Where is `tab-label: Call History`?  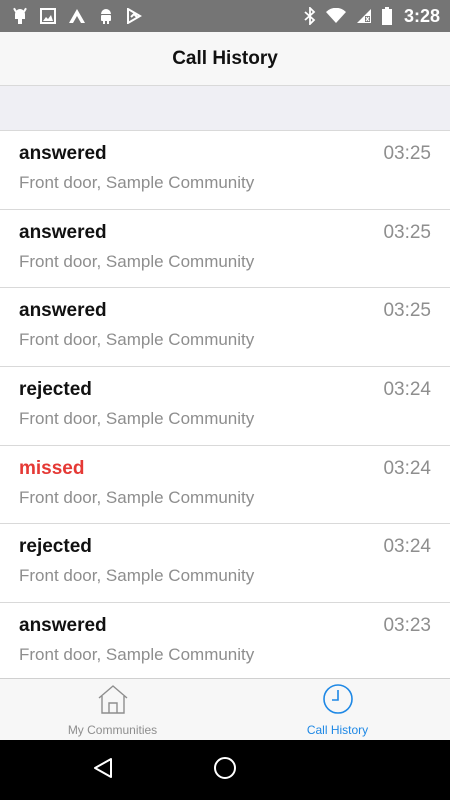
tab-label: Call History is located at coordinates (337, 730).